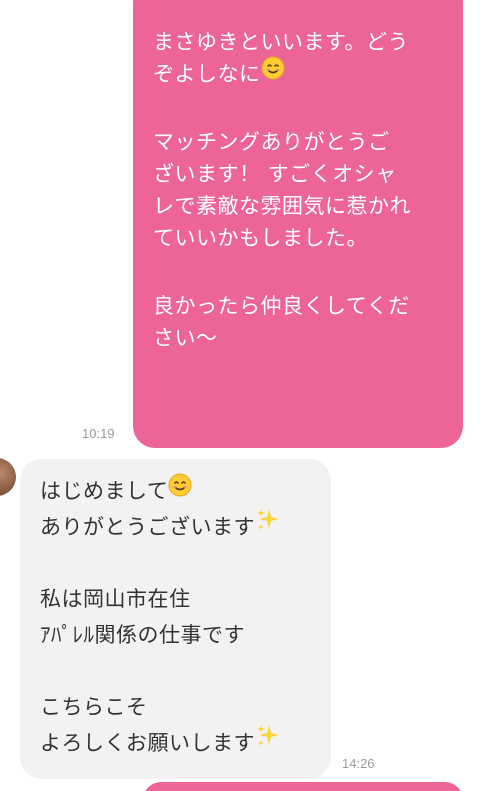 This screenshot has width=480, height=791. Describe the element at coordinates (115, 599) in the screenshot. I see `message-line-text: 私は岡山市在住` at that location.